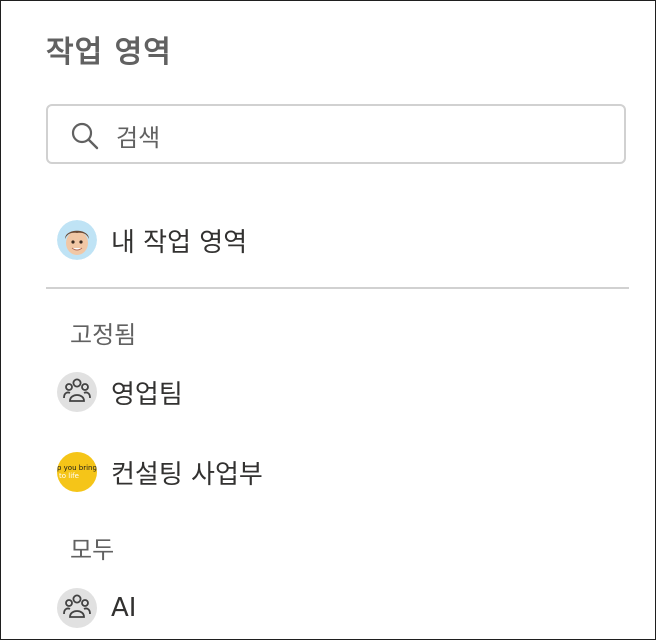  Describe the element at coordinates (147, 394) in the screenshot. I see `workspace-label: 영업팀` at that location.